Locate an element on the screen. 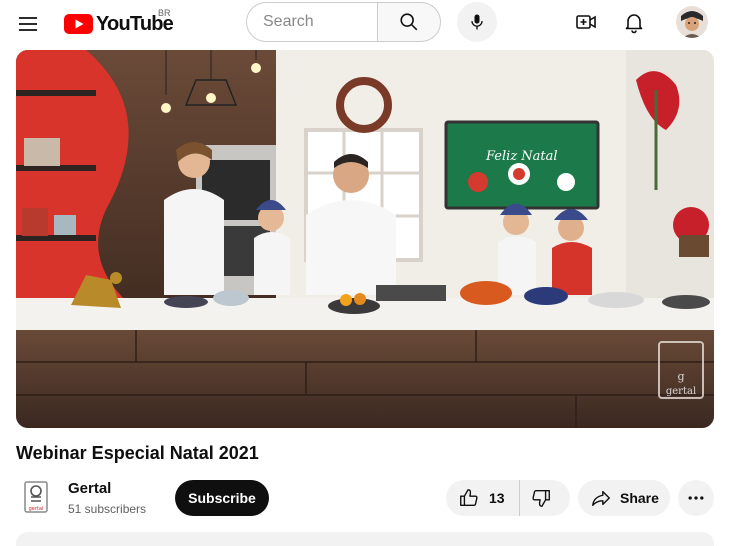 The width and height of the screenshot is (731, 546). voice-search-button is located at coordinates (477, 22).